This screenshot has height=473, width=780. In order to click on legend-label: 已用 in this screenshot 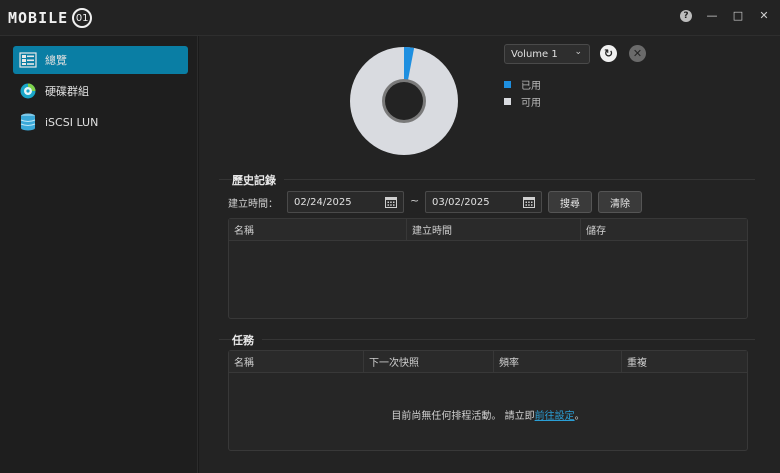, I will do `click(531, 86)`.